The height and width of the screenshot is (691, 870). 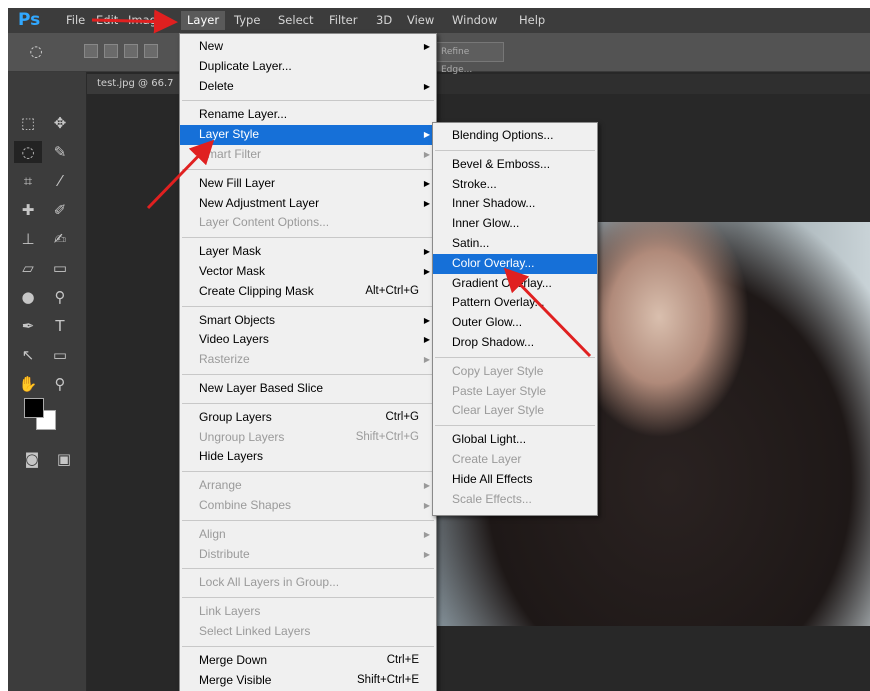 What do you see at coordinates (308, 457) in the screenshot?
I see `menu-item-hide-layers: Hide Layers` at bounding box center [308, 457].